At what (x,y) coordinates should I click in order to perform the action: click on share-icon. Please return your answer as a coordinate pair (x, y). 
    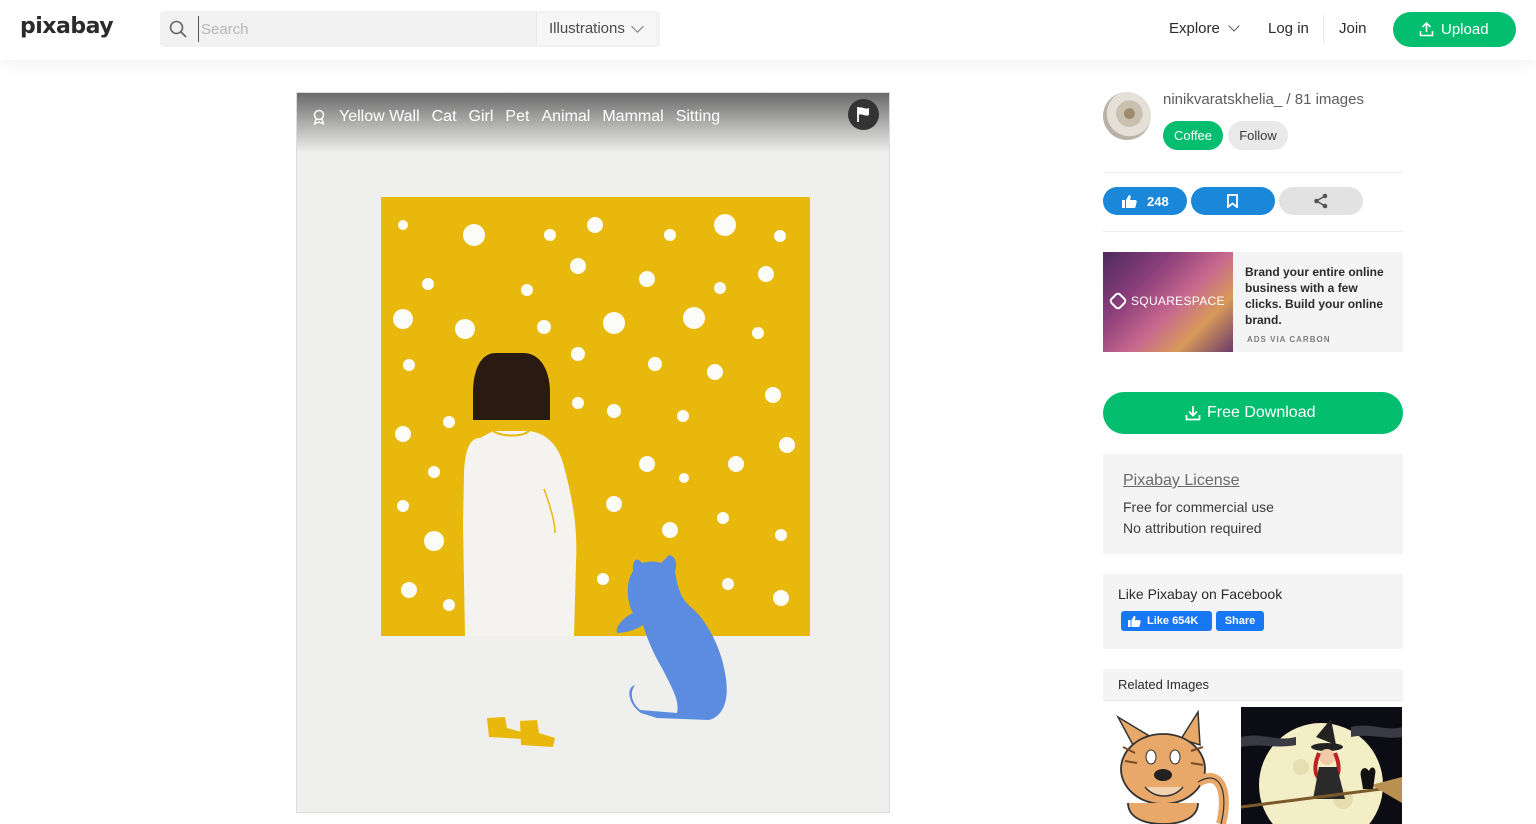
    Looking at the image, I should click on (1321, 201).